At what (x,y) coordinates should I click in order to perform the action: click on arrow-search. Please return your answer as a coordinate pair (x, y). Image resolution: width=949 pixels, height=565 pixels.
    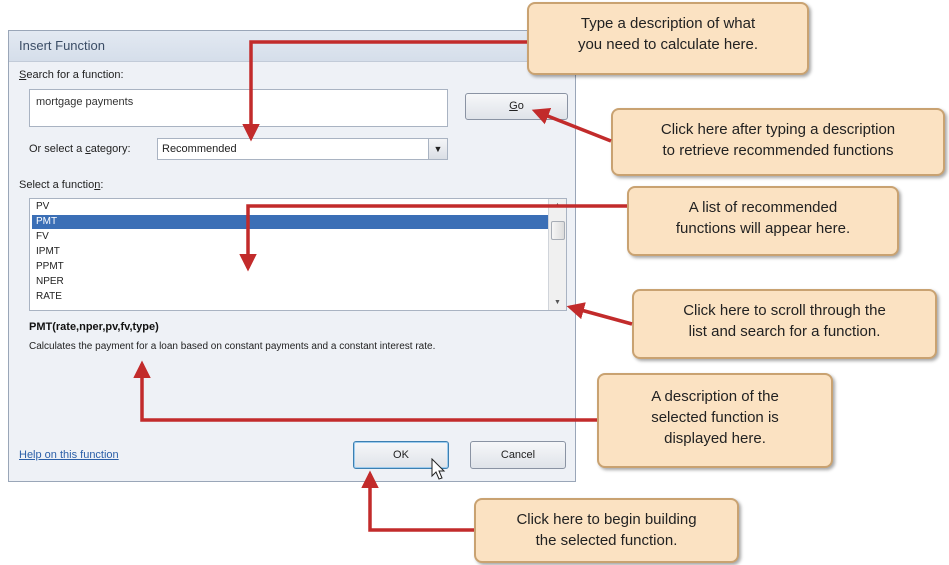
    Looking at the image, I should click on (384, 91).